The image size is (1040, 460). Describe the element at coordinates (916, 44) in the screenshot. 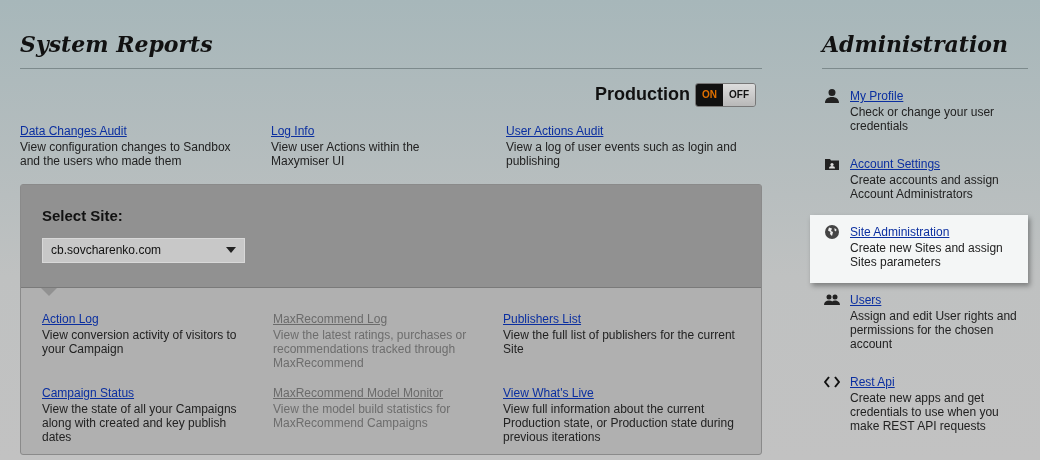

I see `section-title: Administration` at that location.